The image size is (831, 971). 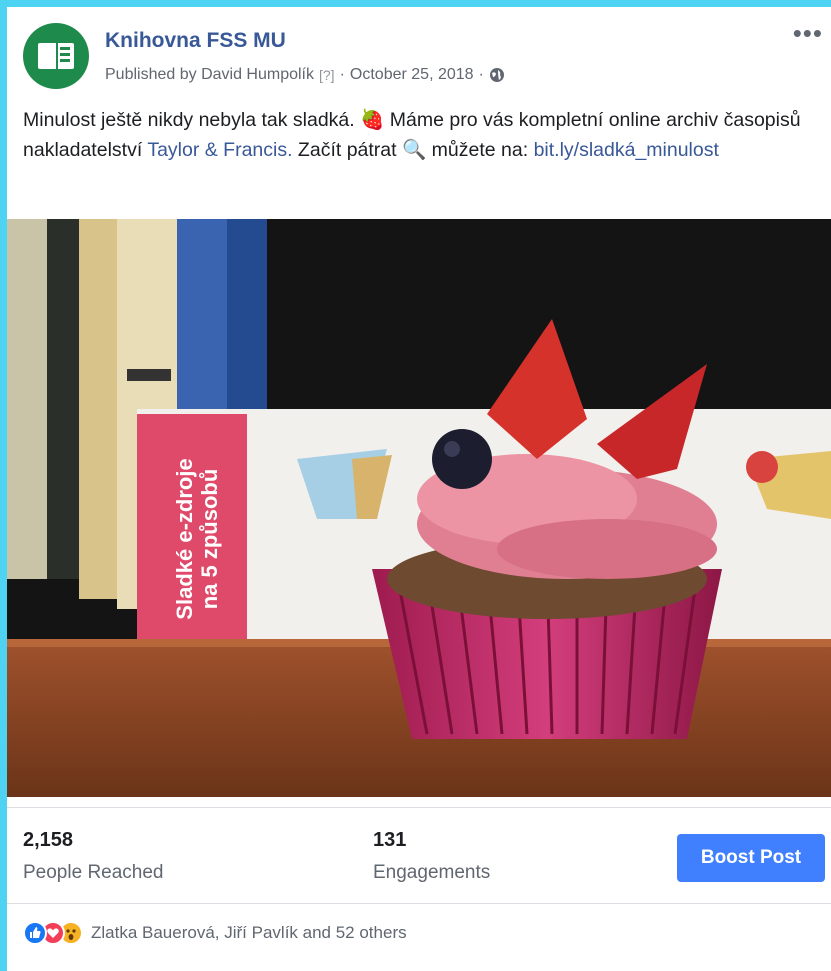 I want to click on boost-post-button: Boost Post, so click(x=751, y=858).